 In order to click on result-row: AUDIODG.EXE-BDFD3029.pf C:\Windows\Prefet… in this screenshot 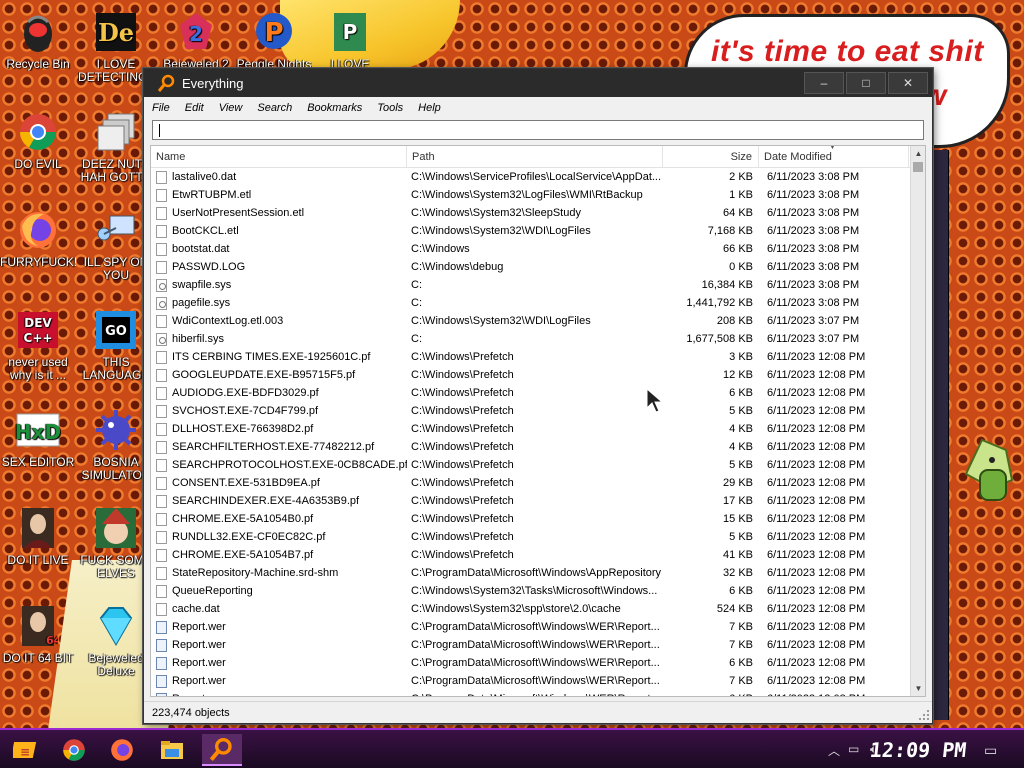, I will do `click(538, 393)`.